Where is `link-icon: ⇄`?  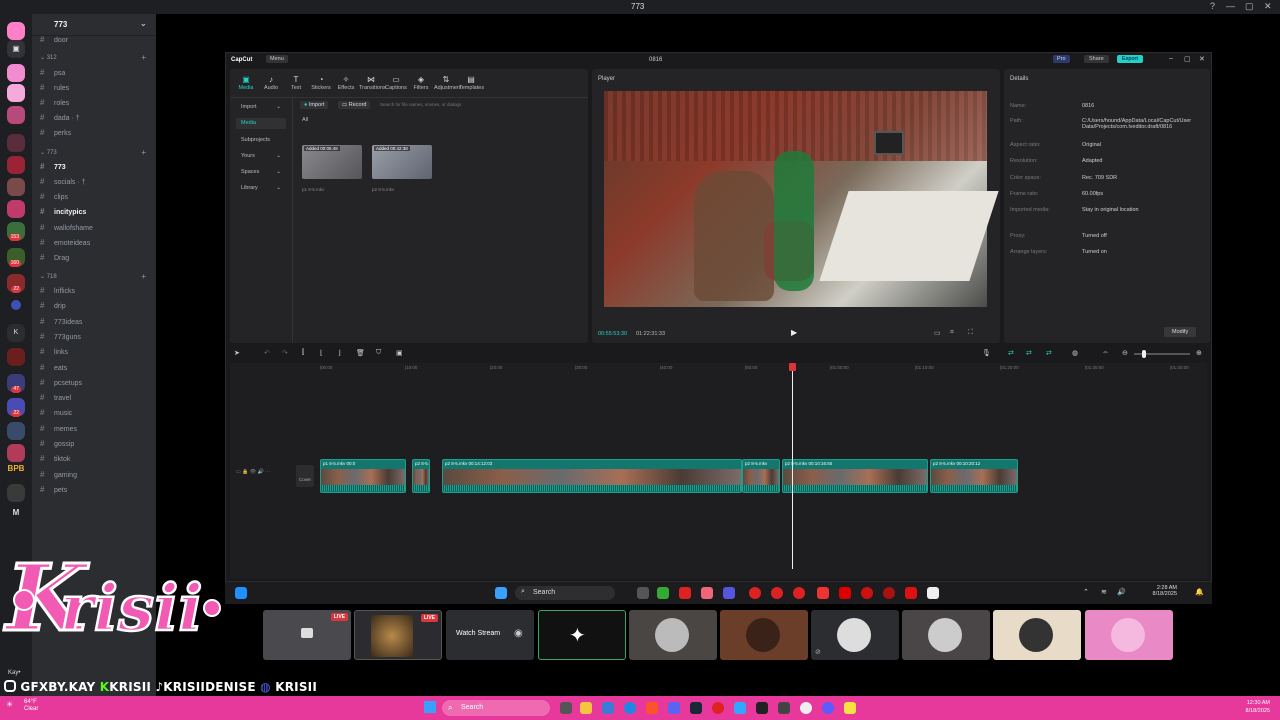 link-icon: ⇄ is located at coordinates (1029, 353).